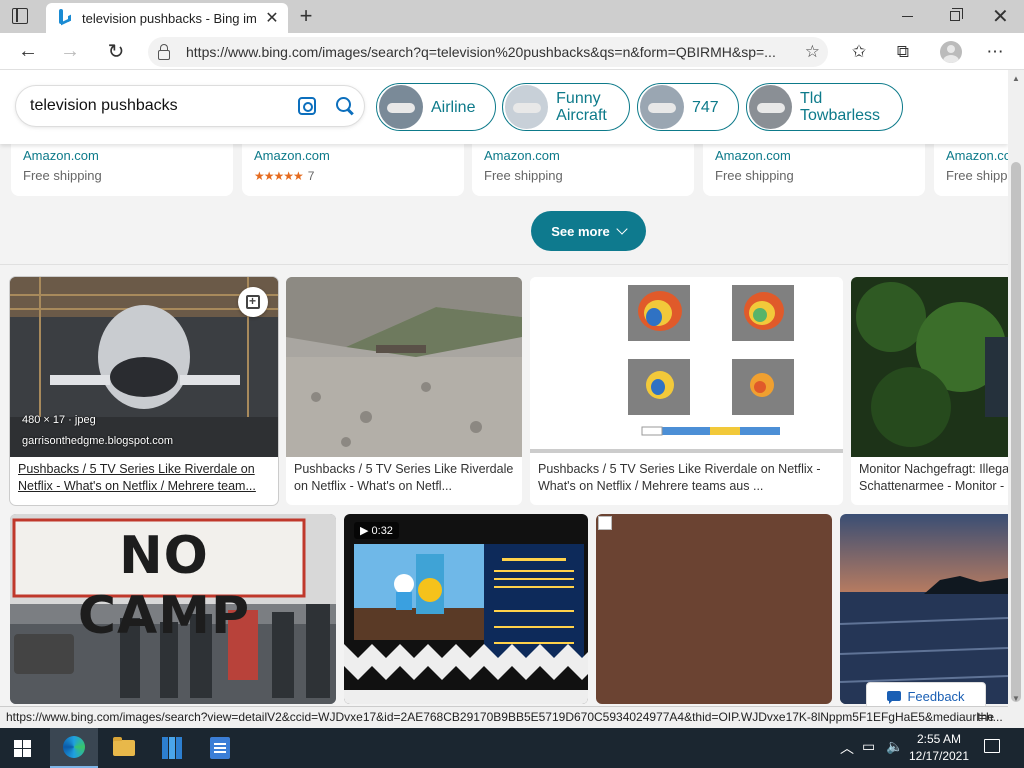 The height and width of the screenshot is (768, 1024). I want to click on active-tab: television pushbacks - Bing images ✕, so click(167, 18).